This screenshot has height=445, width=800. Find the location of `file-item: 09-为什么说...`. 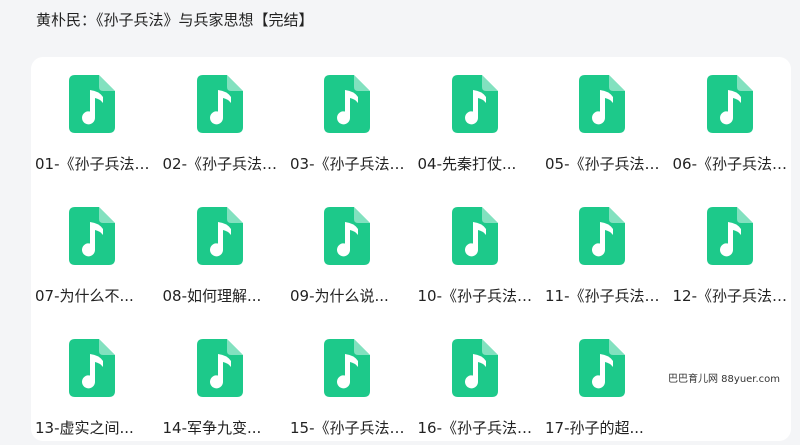

file-item: 09-为什么说... is located at coordinates (348, 251).